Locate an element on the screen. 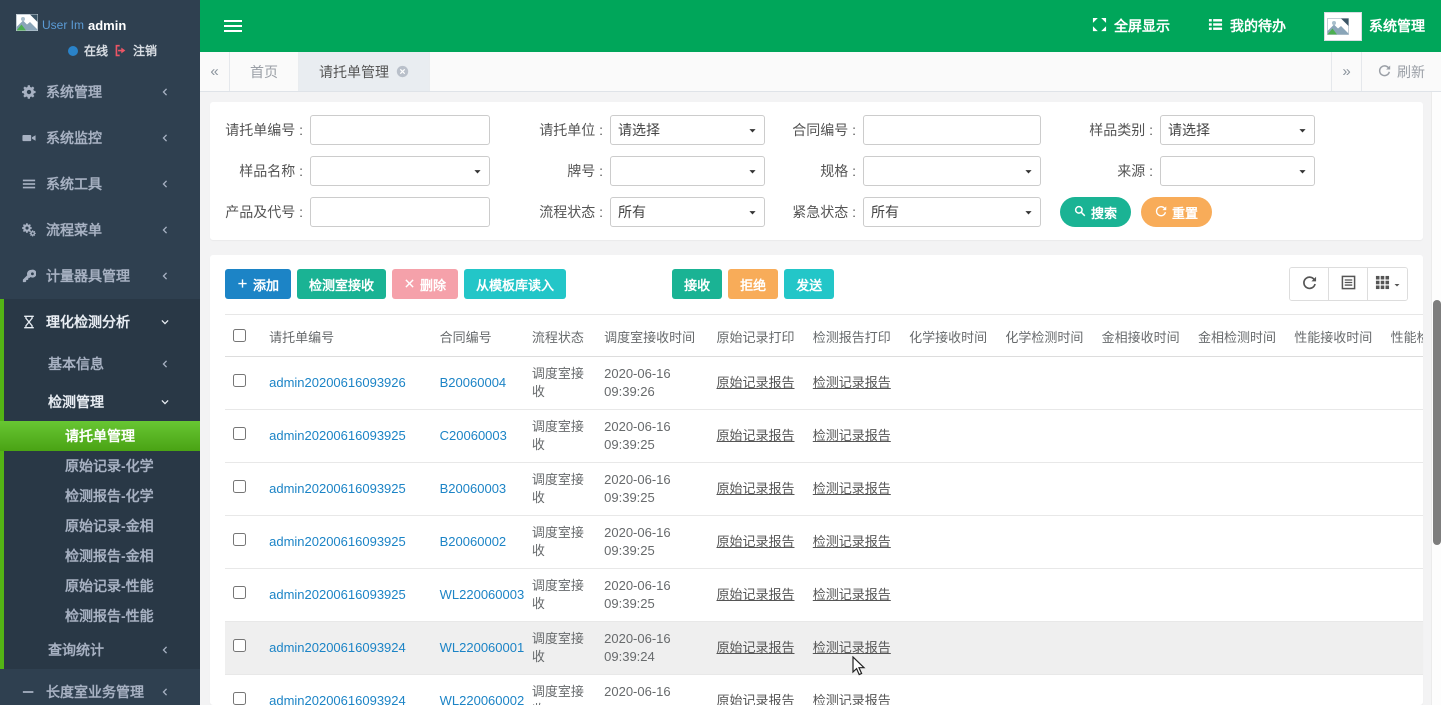  tab-requisition-management: 请托单管理 is located at coordinates (364, 71).